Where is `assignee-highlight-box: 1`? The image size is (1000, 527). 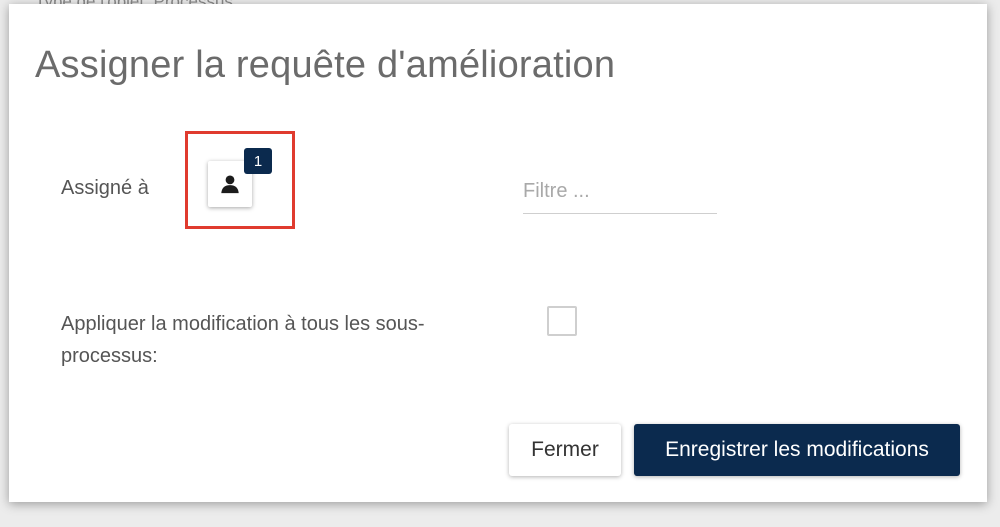 assignee-highlight-box: 1 is located at coordinates (240, 180).